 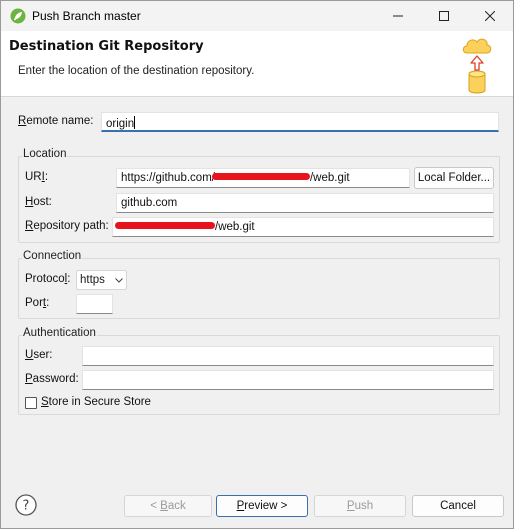 I want to click on uri-value-end: /web.git, so click(x=329, y=178).